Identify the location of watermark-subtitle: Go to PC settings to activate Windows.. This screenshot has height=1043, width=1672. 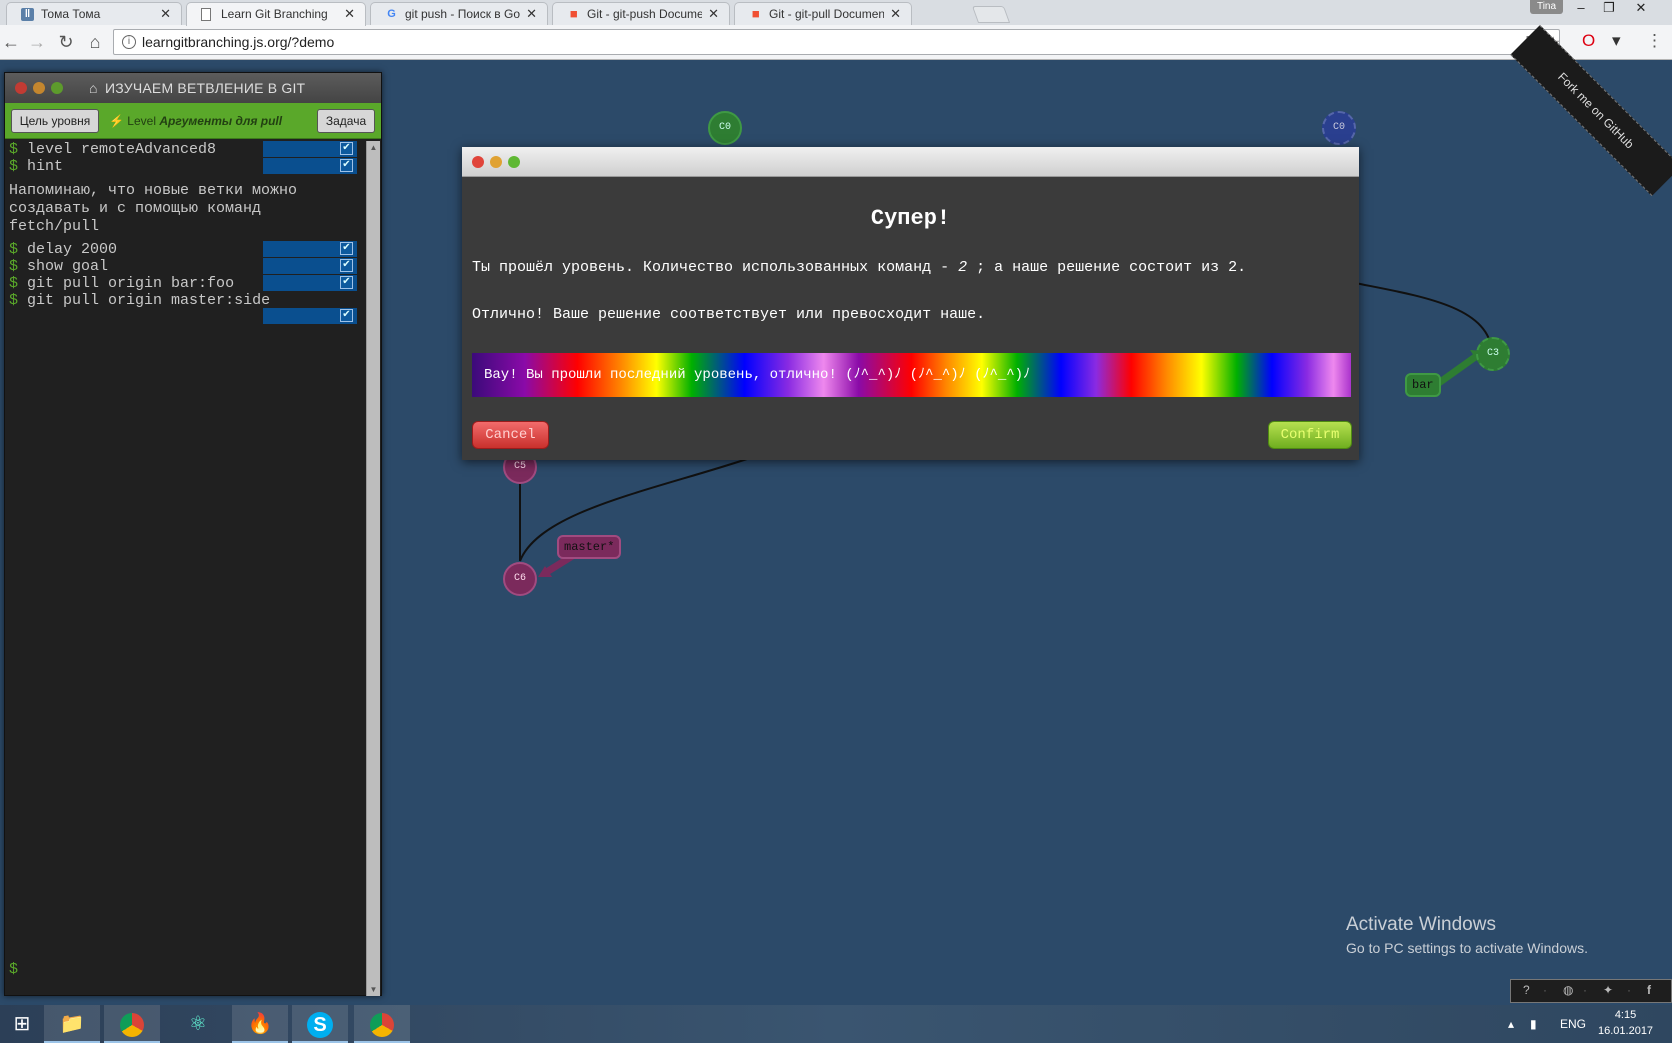
(1467, 948).